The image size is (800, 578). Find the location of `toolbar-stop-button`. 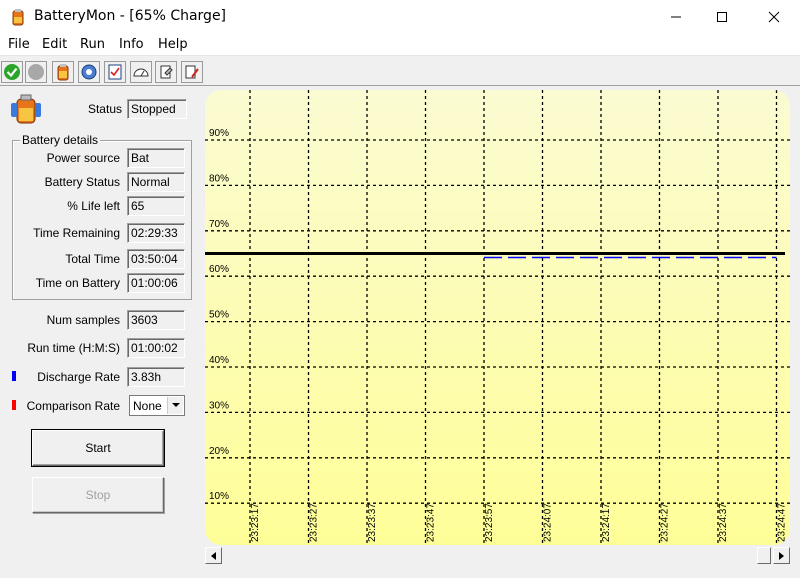

toolbar-stop-button is located at coordinates (36, 72).